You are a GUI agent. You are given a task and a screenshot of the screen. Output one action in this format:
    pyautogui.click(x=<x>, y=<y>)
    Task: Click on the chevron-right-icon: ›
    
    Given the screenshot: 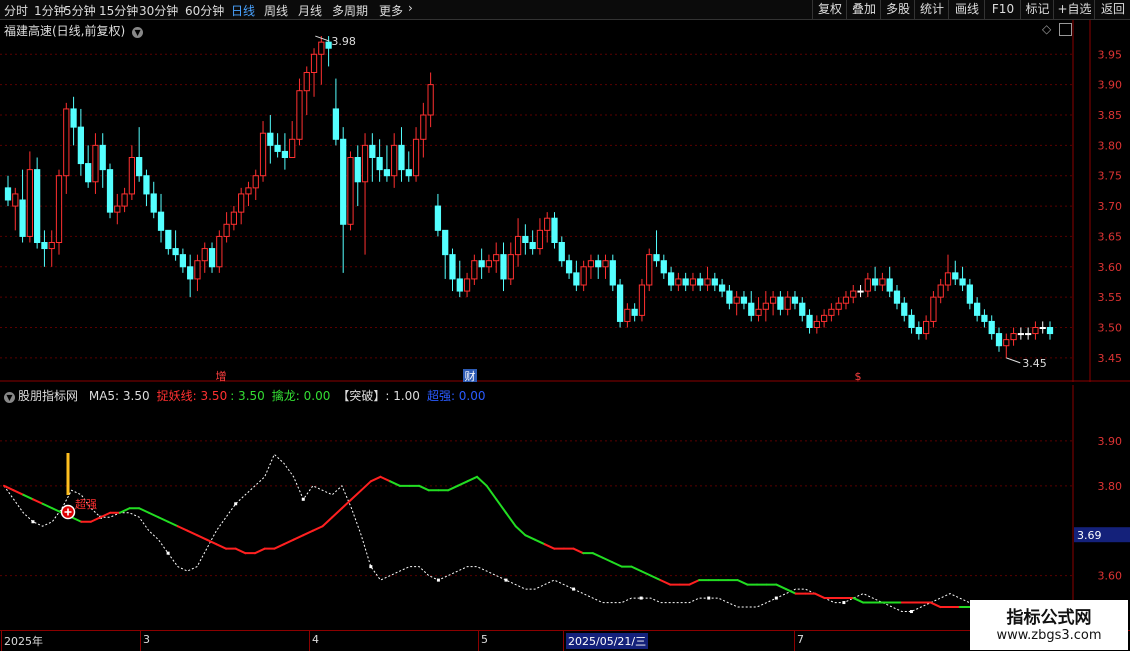 What is the action you would take?
    pyautogui.click(x=410, y=8)
    